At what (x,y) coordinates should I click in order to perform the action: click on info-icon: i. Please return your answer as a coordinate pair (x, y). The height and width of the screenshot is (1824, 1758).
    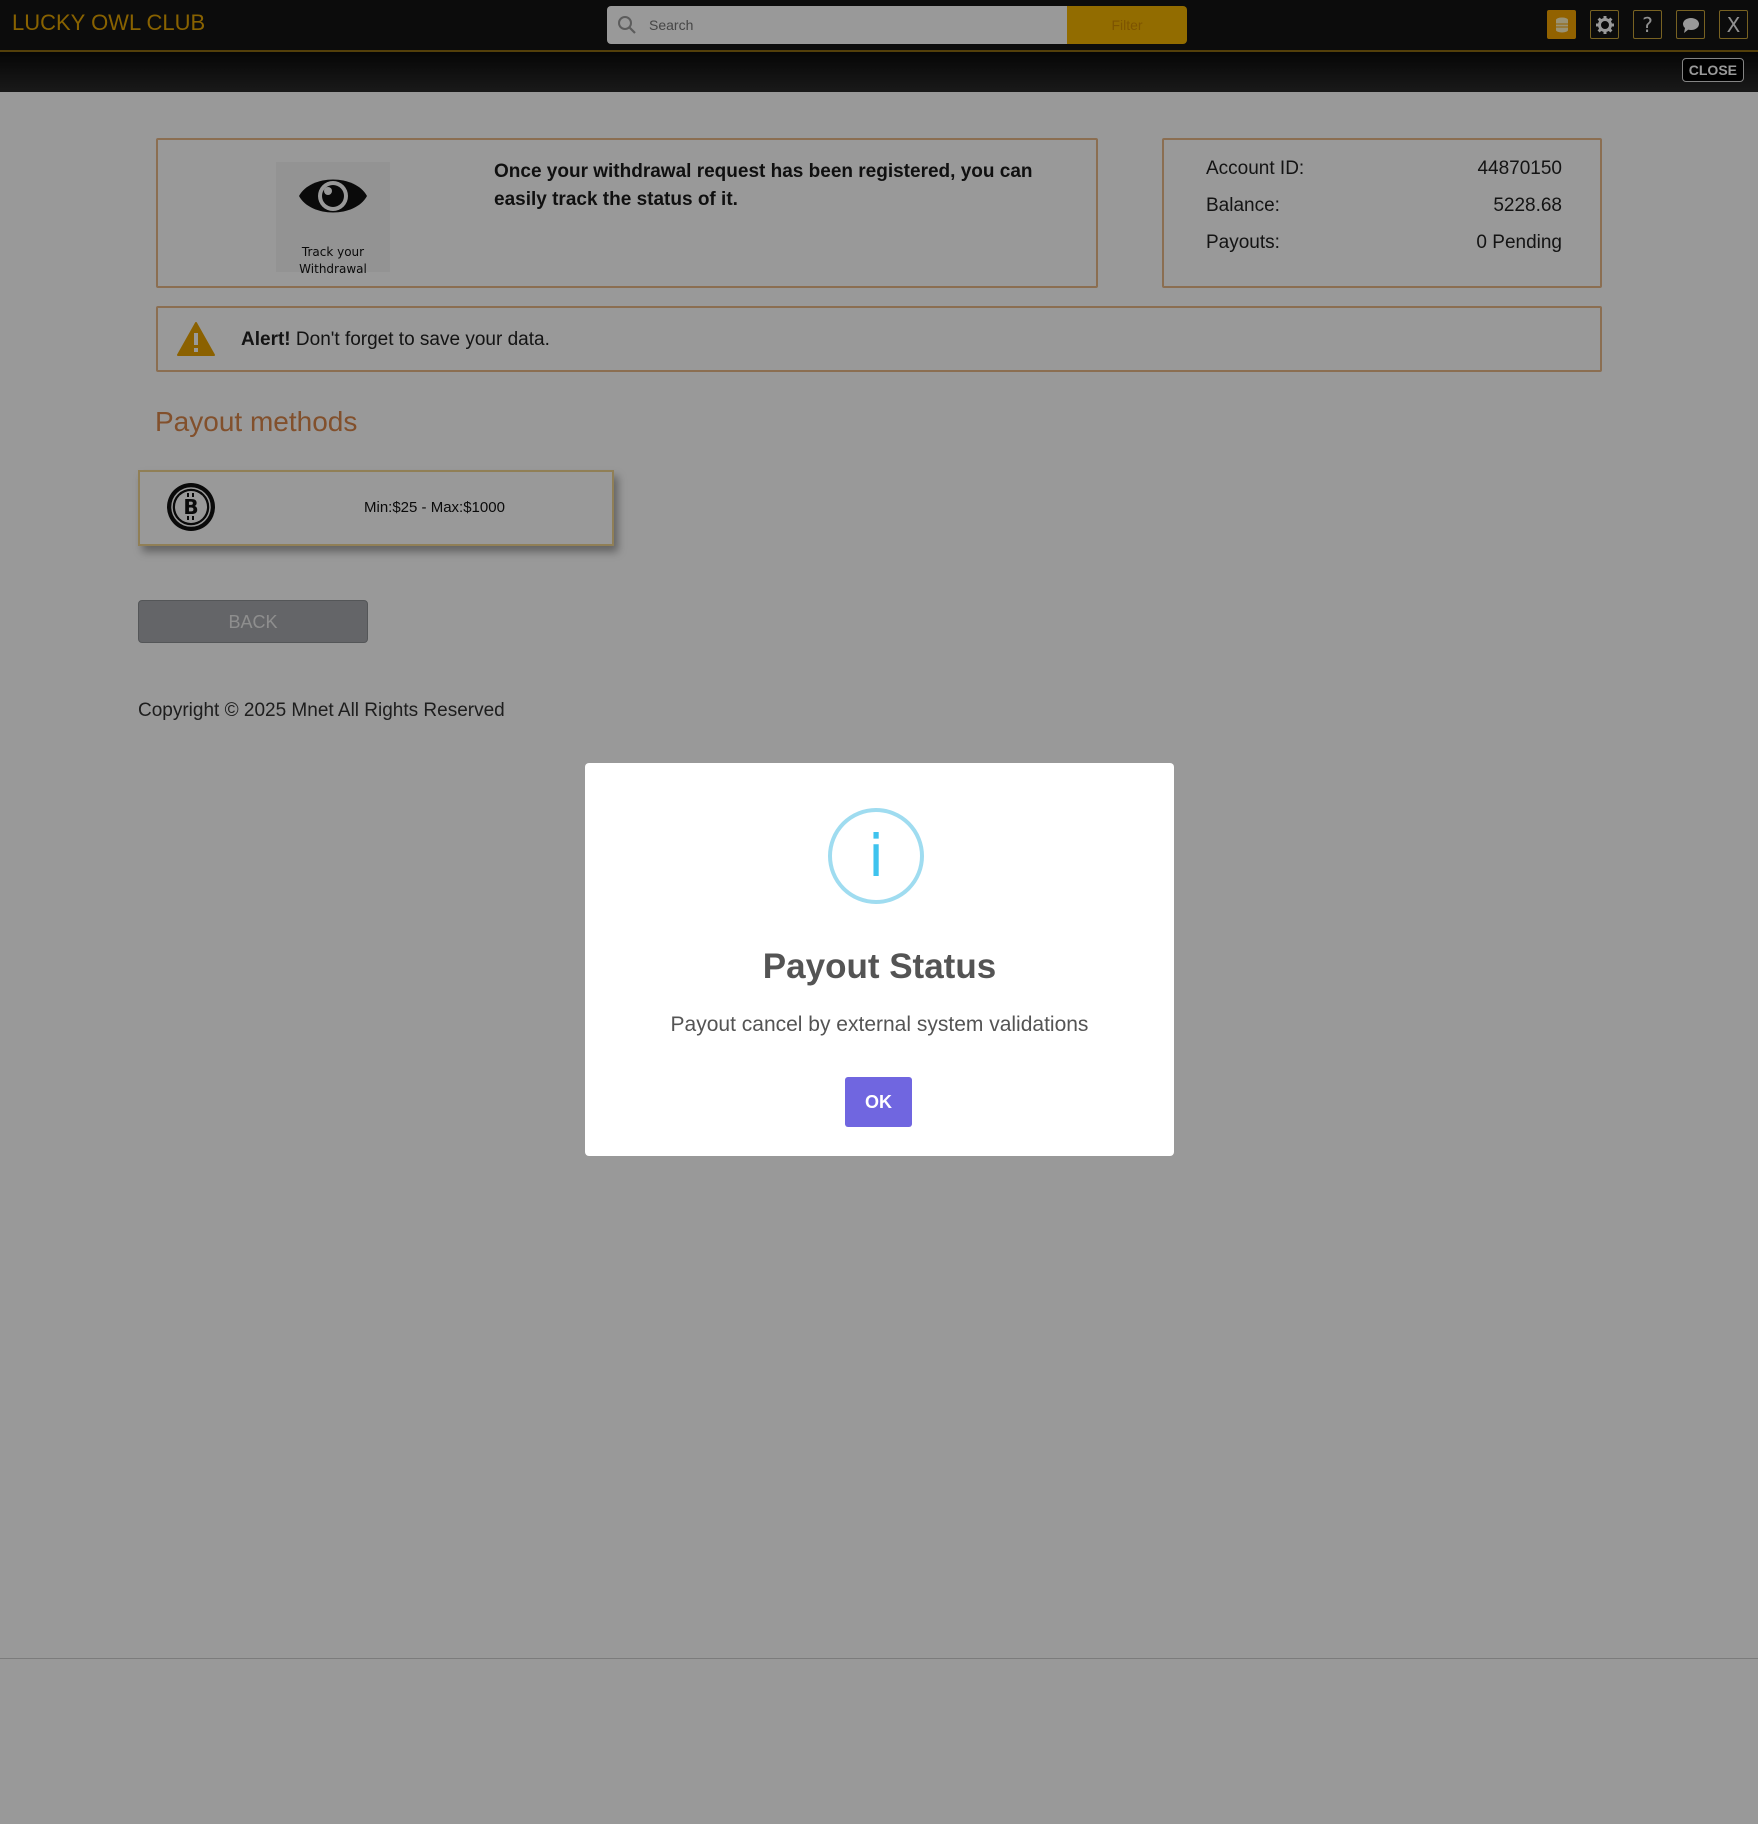
    Looking at the image, I should click on (876, 856).